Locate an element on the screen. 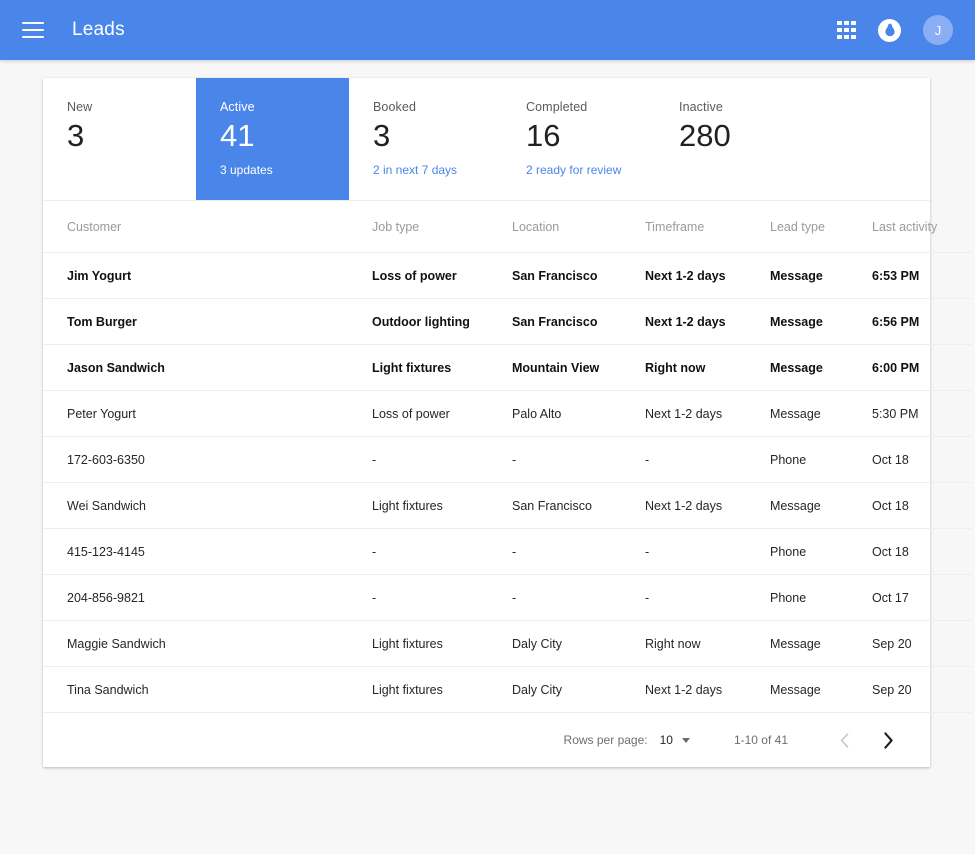 This screenshot has width=975, height=854. table-row: 204-856-9821 - - - Phone Oct 17 is located at coordinates (507, 597).